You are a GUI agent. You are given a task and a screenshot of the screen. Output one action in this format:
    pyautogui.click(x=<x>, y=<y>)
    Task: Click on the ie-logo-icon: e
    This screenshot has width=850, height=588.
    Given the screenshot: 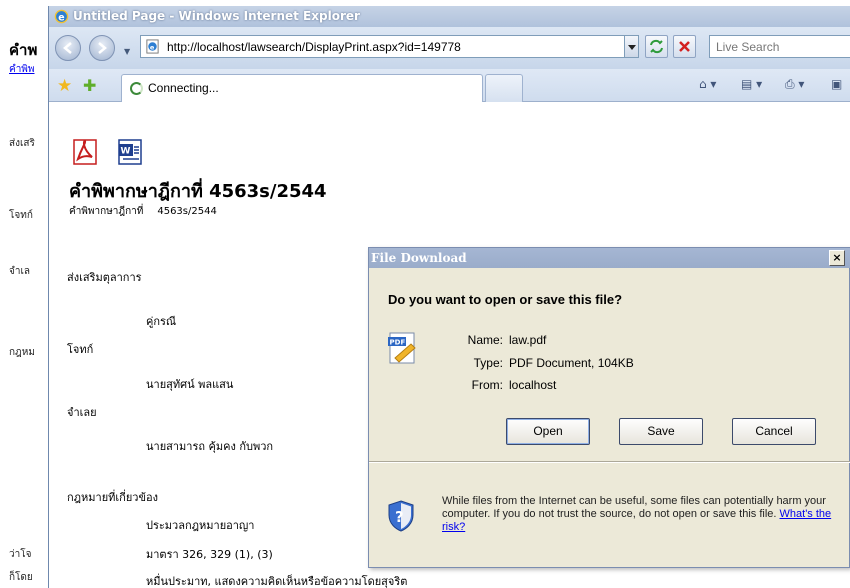 What is the action you would take?
    pyautogui.click(x=61, y=16)
    